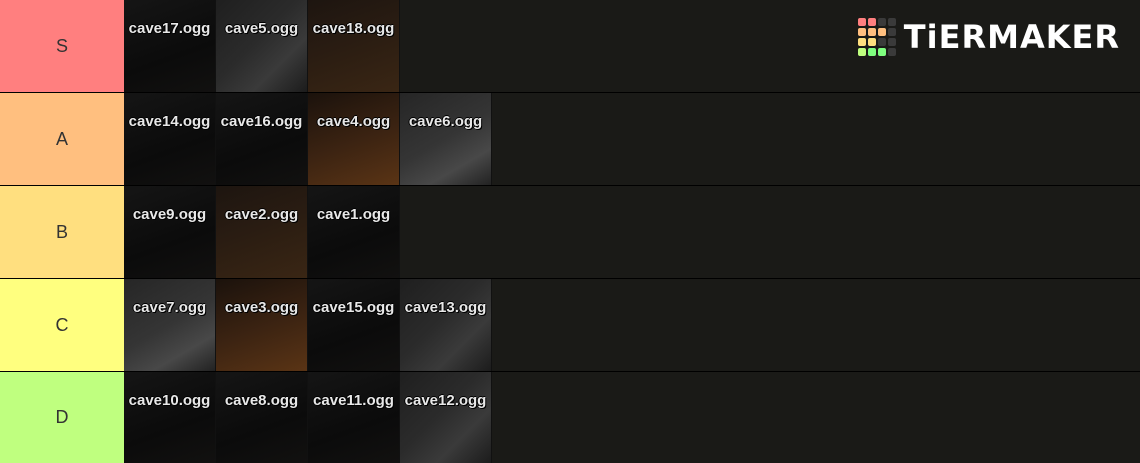  I want to click on tier-item-tile: cave7.ogg, so click(170, 325).